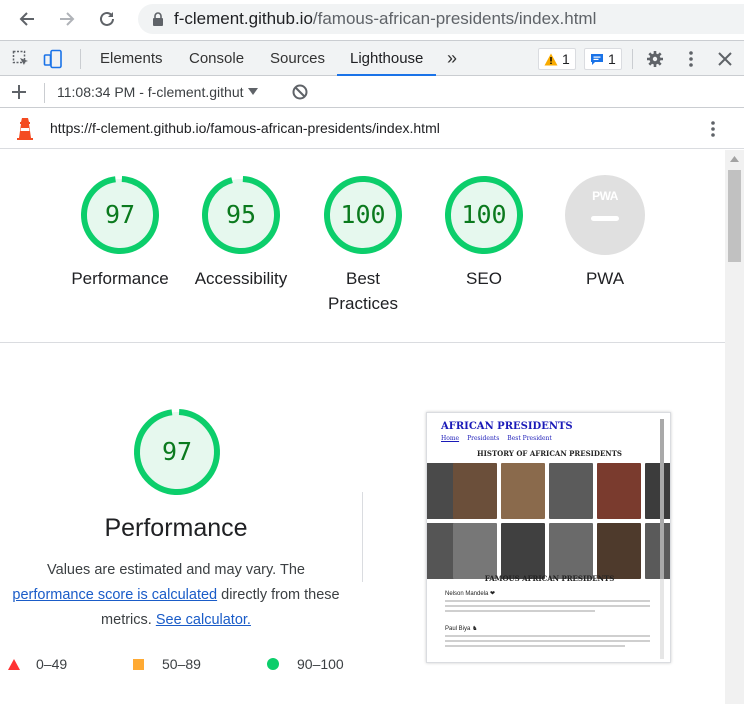  I want to click on message-count: 1, so click(612, 59).